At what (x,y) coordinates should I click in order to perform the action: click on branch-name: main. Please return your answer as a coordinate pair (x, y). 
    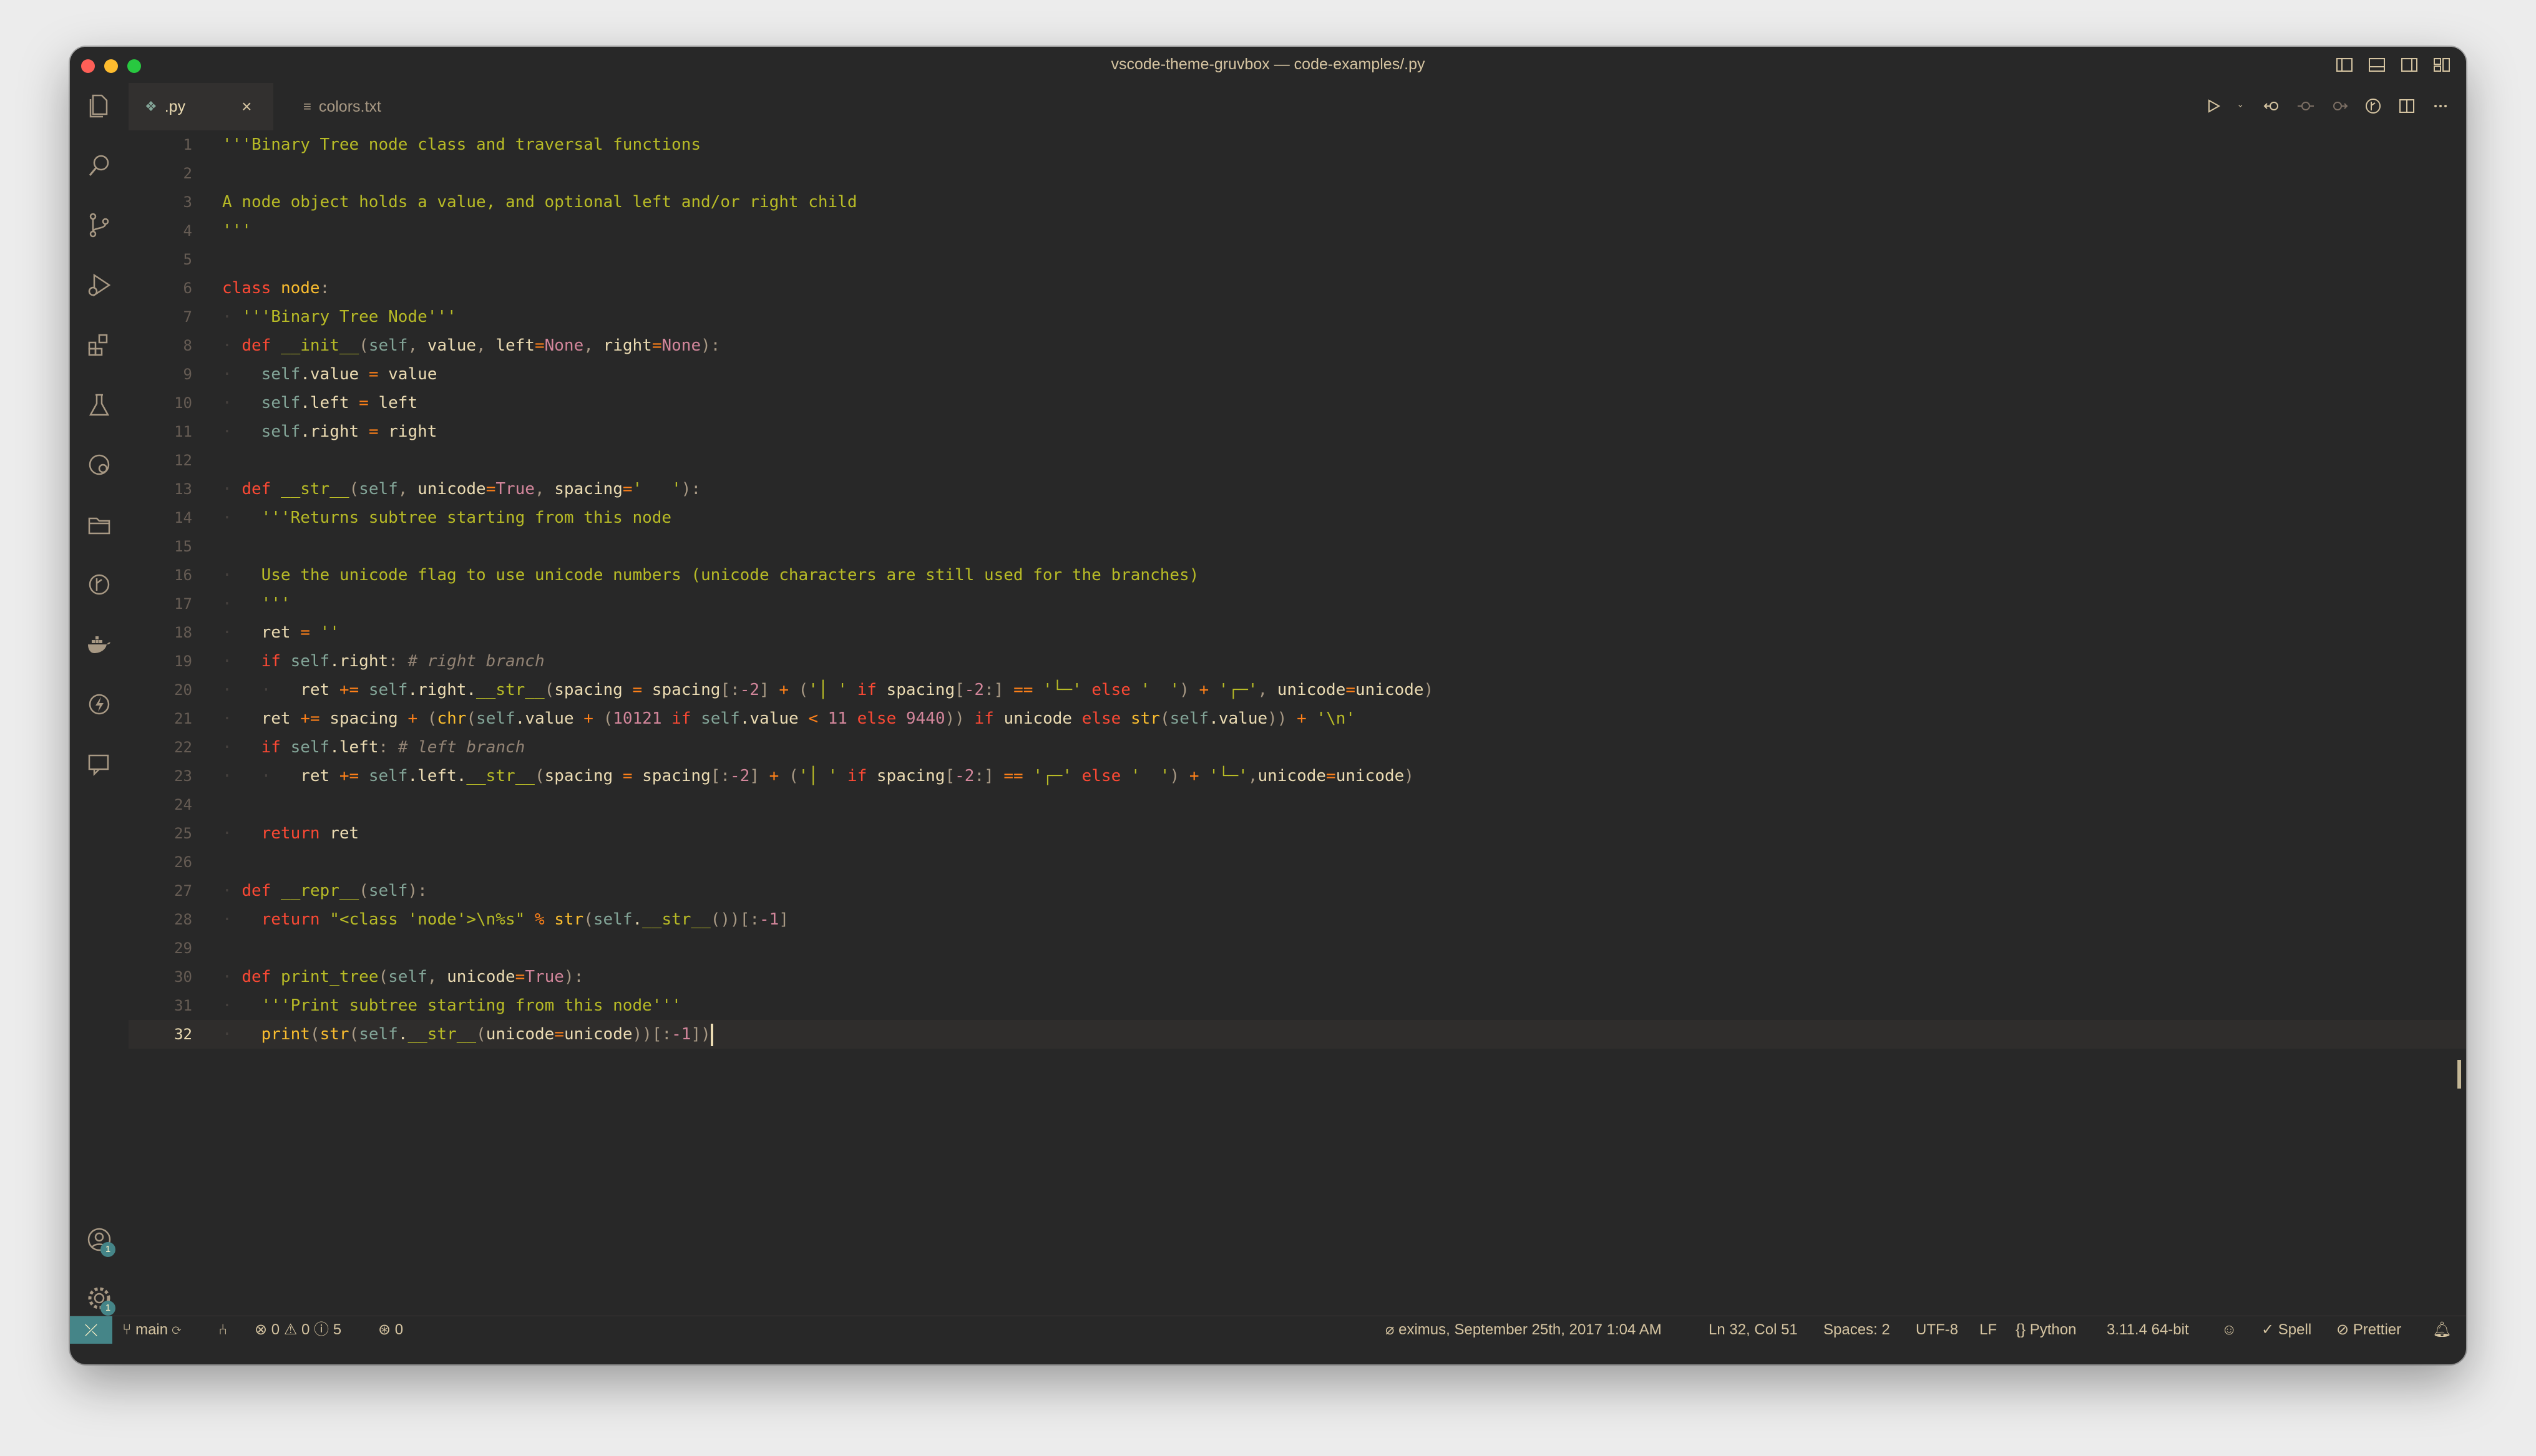
    Looking at the image, I should click on (151, 1329).